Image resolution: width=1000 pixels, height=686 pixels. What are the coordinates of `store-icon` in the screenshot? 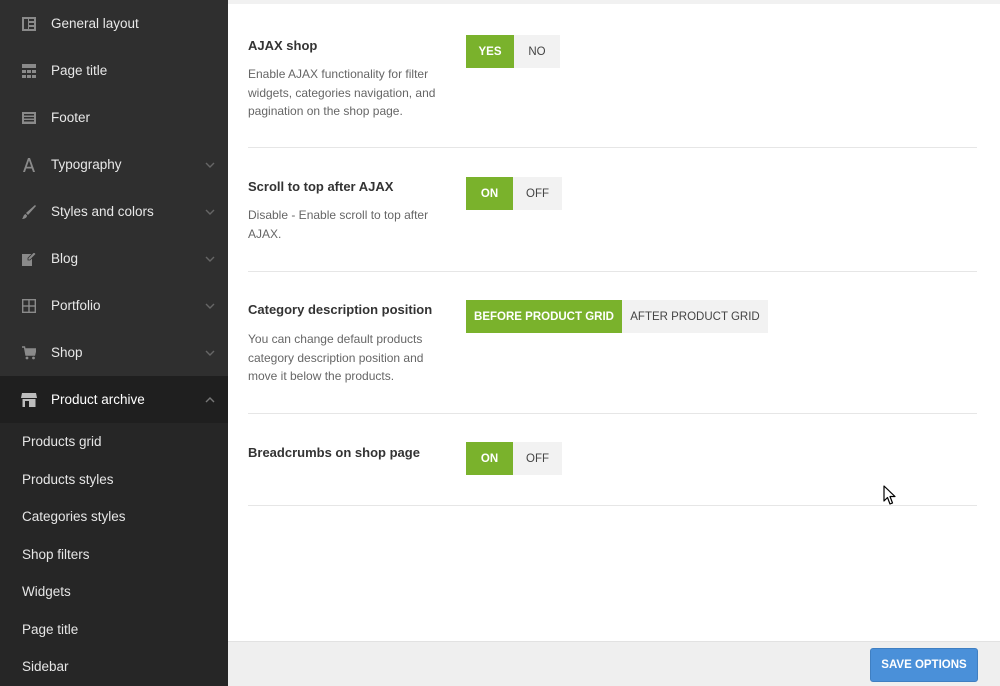 It's located at (29, 400).